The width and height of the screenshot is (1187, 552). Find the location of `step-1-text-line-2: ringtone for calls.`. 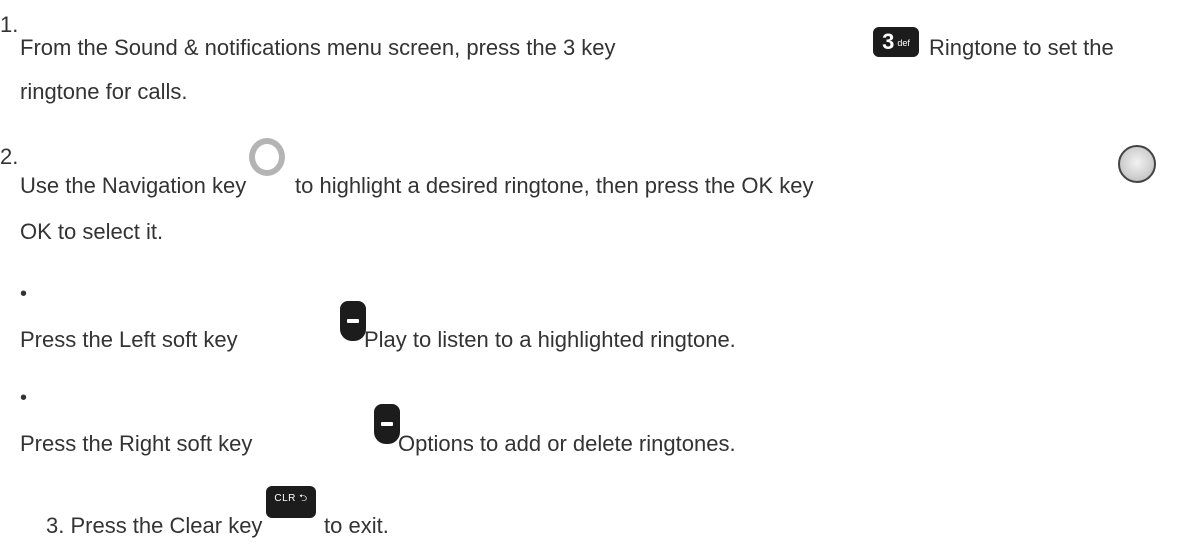

step-1-text-line-2: ringtone for calls. is located at coordinates (104, 91).